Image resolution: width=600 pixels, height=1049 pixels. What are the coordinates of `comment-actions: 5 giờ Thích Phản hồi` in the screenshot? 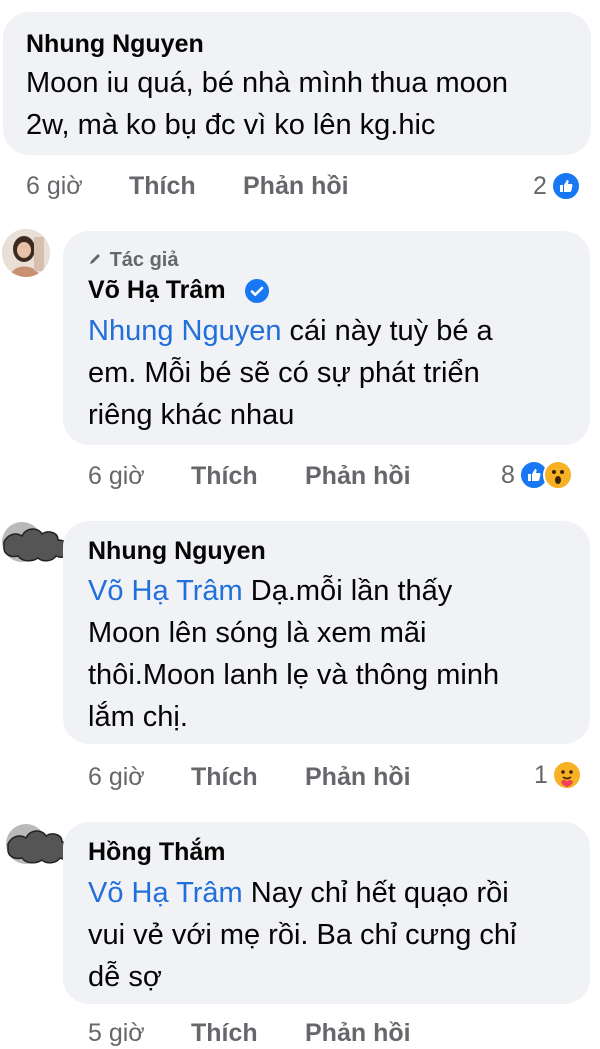 It's located at (258, 1034).